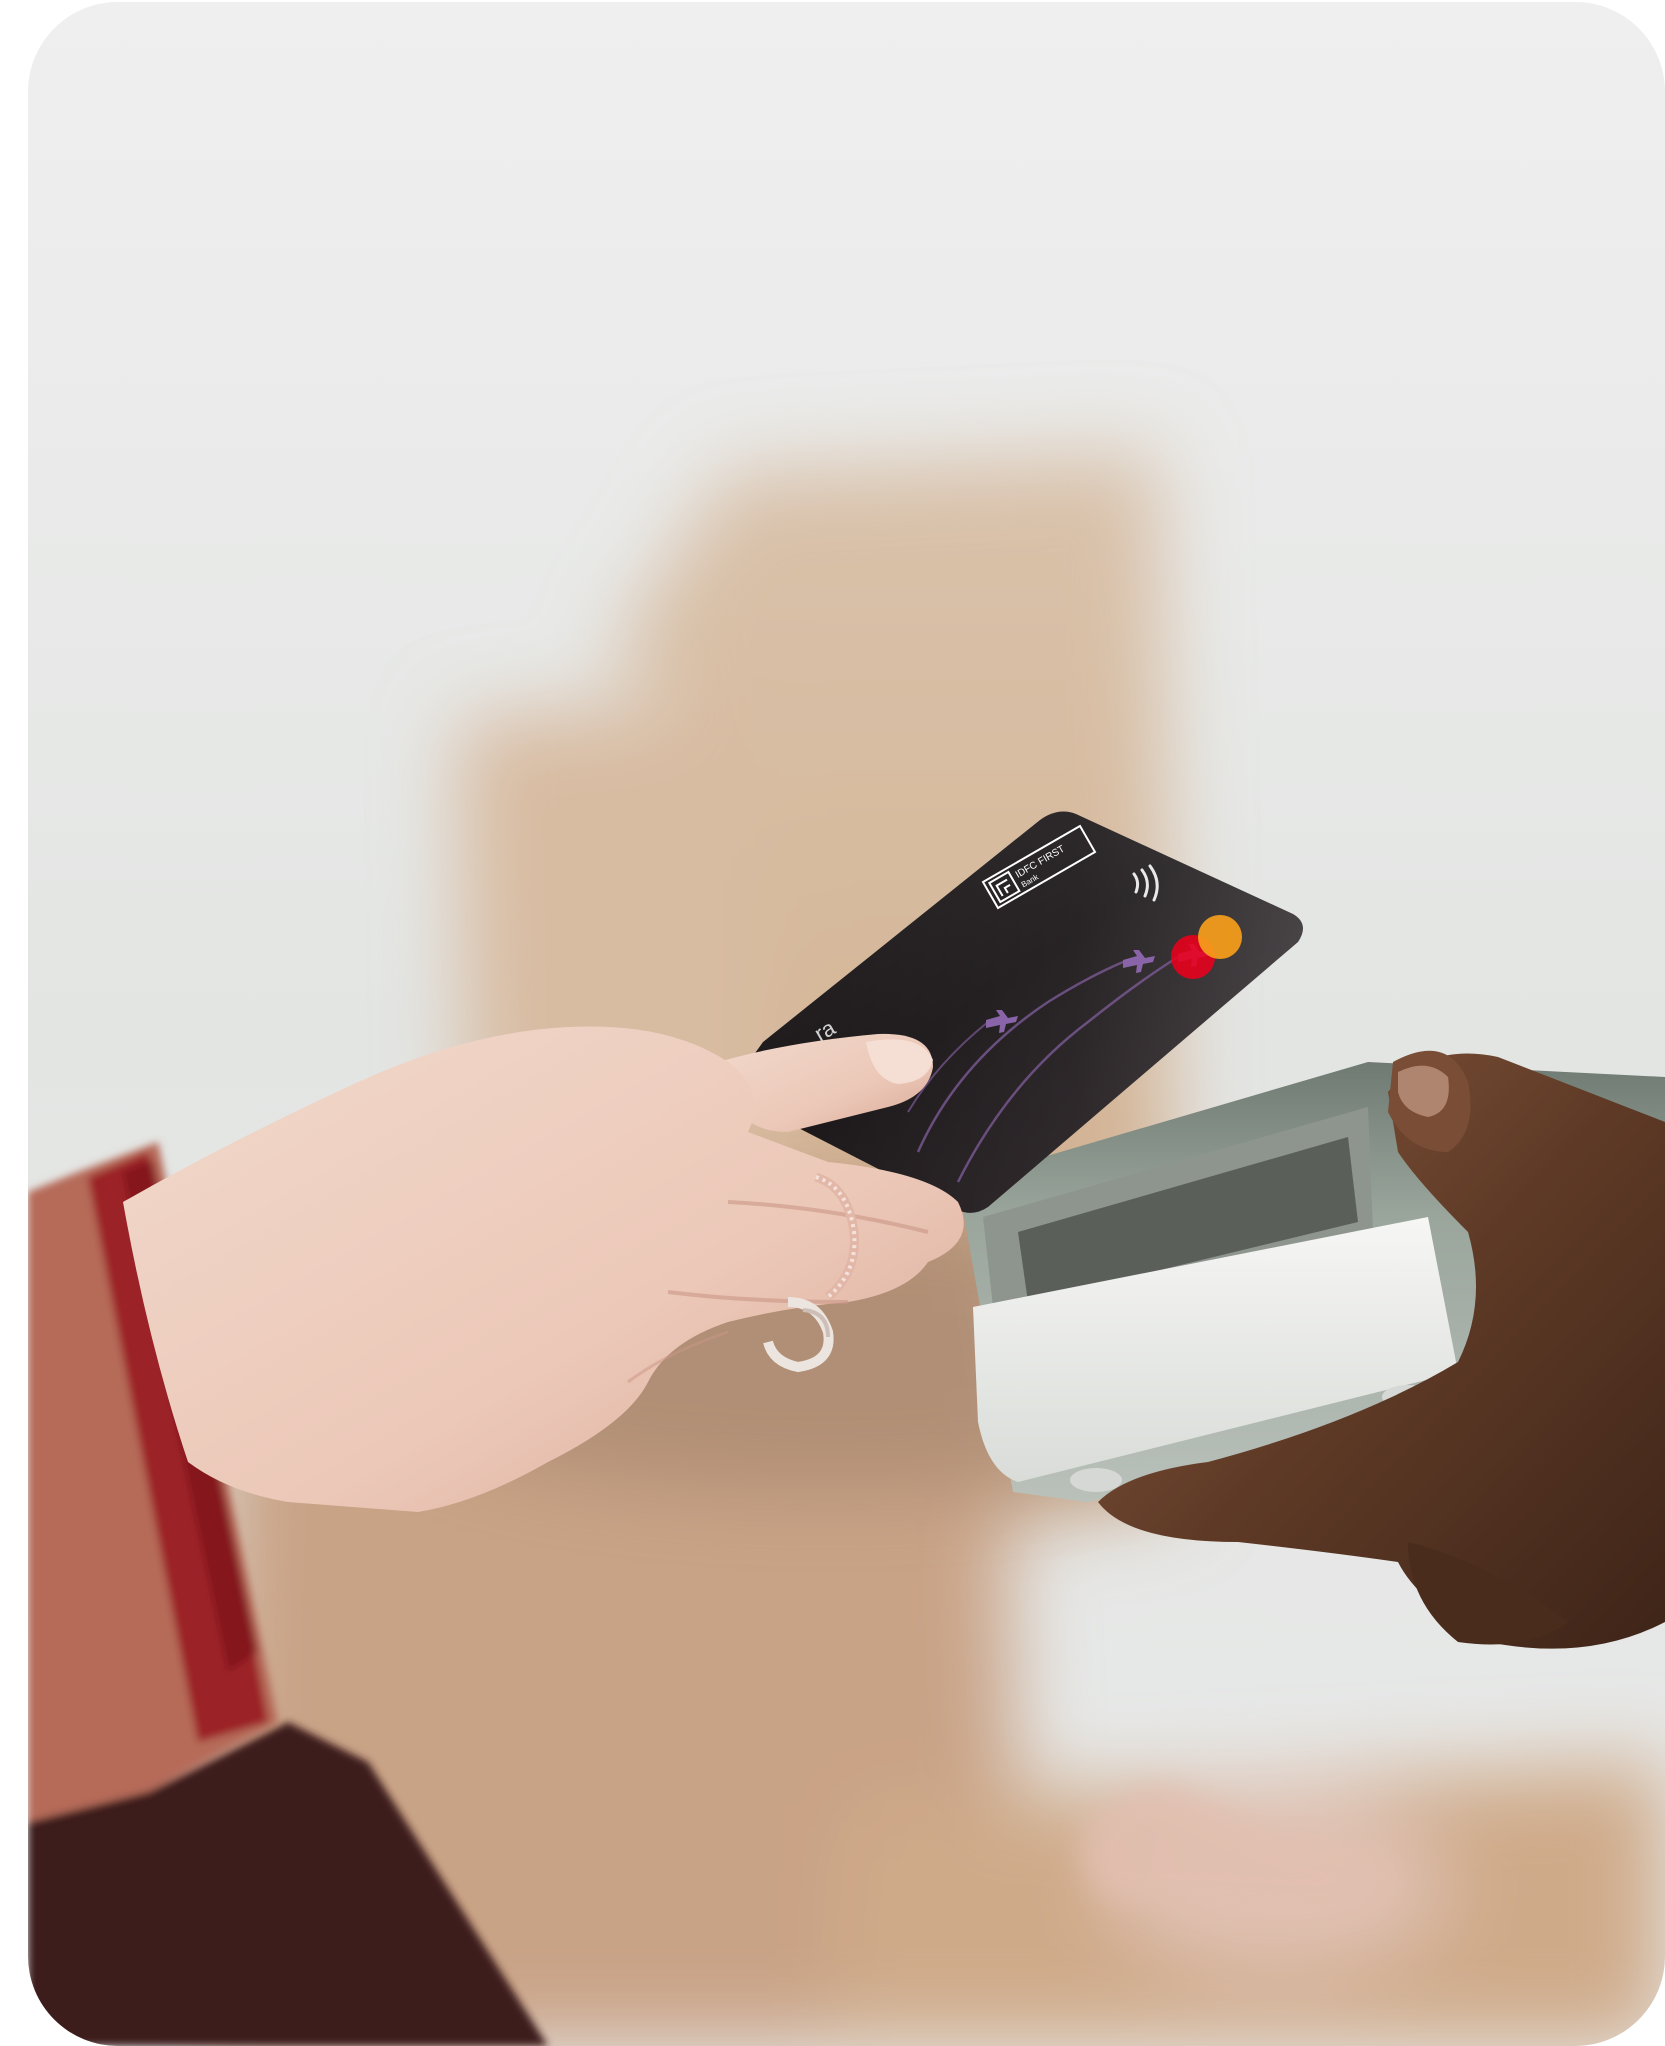 This screenshot has width=1665, height=2046. What do you see at coordinates (1220, 937) in the screenshot?
I see `mastercard-orange-circle` at bounding box center [1220, 937].